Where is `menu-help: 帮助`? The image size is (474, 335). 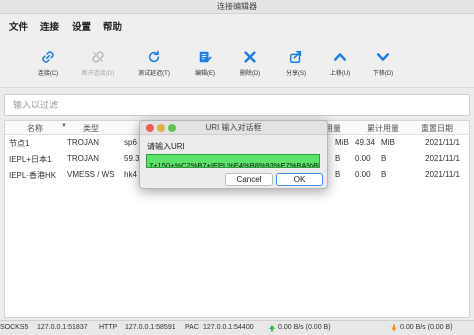
menu-help: 帮助 is located at coordinates (112, 26).